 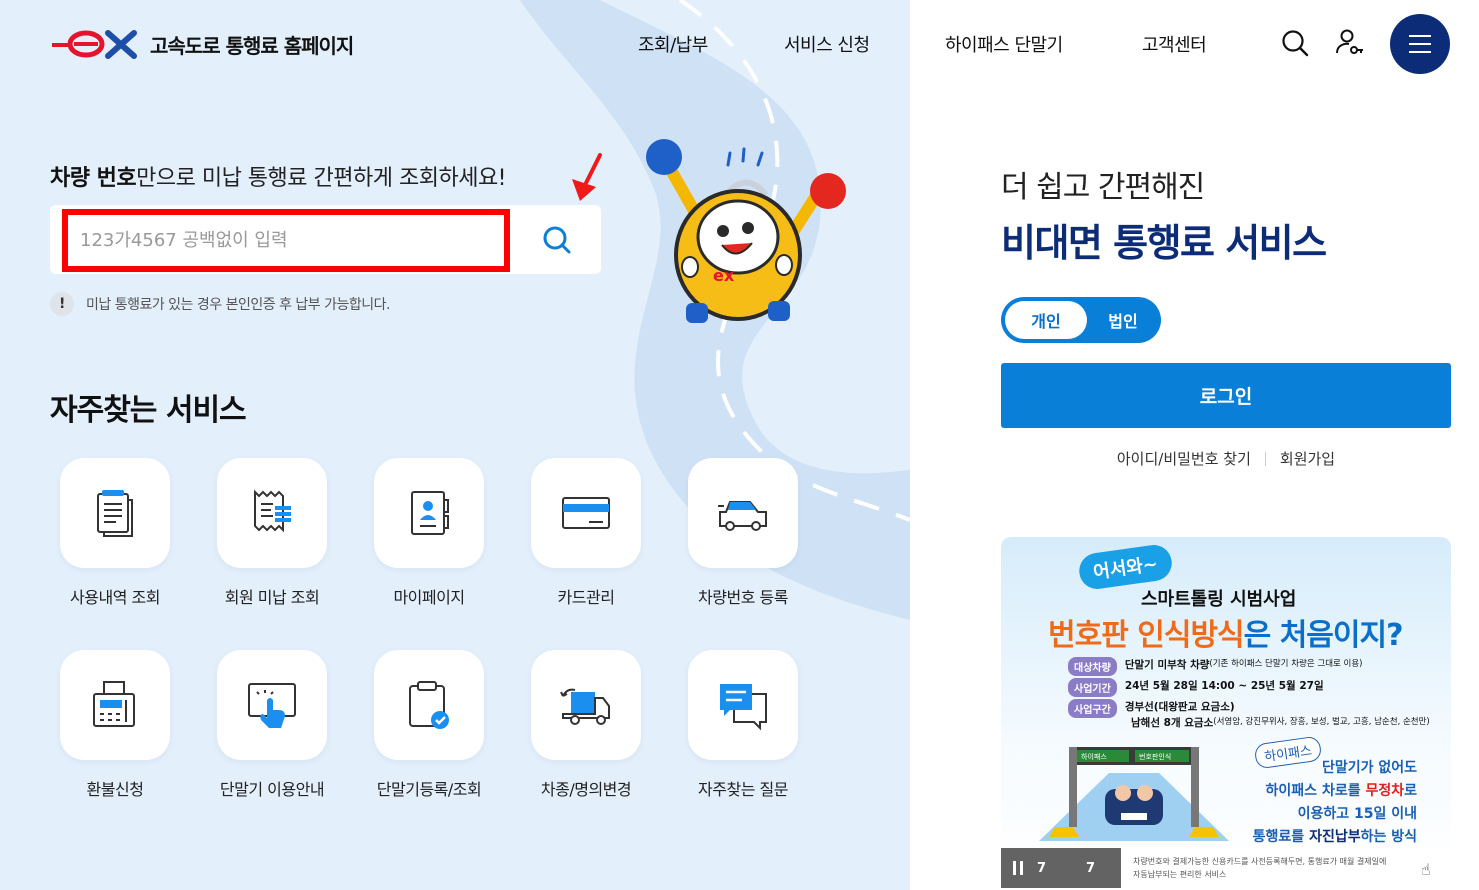 What do you see at coordinates (1134, 794) in the screenshot?
I see `tollgate-illustration: 하이패스 번호판인식` at bounding box center [1134, 794].